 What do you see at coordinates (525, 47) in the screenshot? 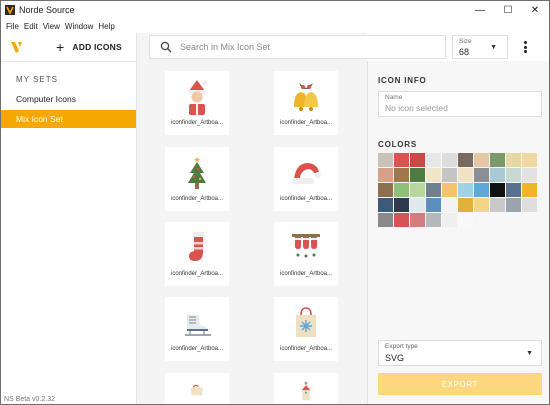
I see `more-options-icon` at bounding box center [525, 47].